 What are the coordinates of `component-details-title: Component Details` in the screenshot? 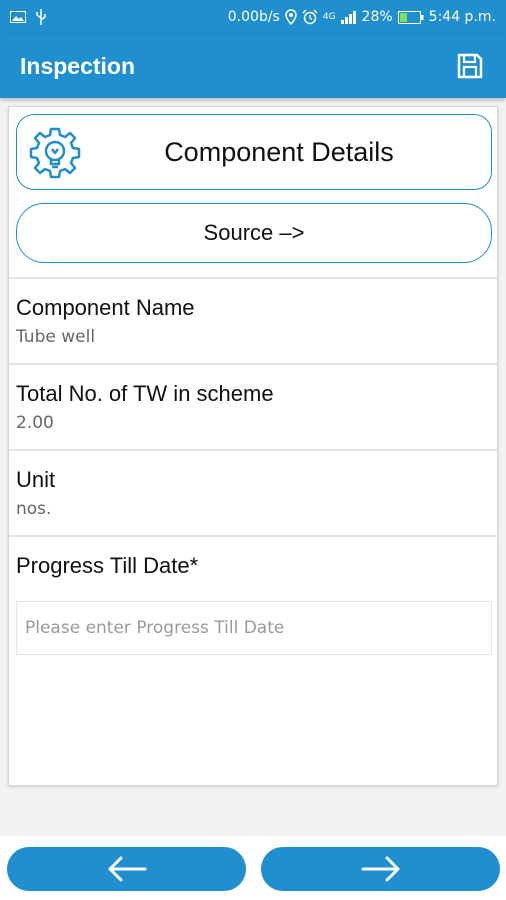 It's located at (279, 151).